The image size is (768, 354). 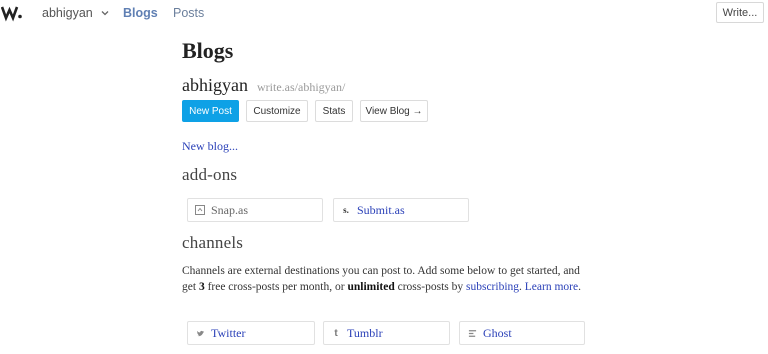 What do you see at coordinates (188, 13) in the screenshot?
I see `nav-posts-link: Posts` at bounding box center [188, 13].